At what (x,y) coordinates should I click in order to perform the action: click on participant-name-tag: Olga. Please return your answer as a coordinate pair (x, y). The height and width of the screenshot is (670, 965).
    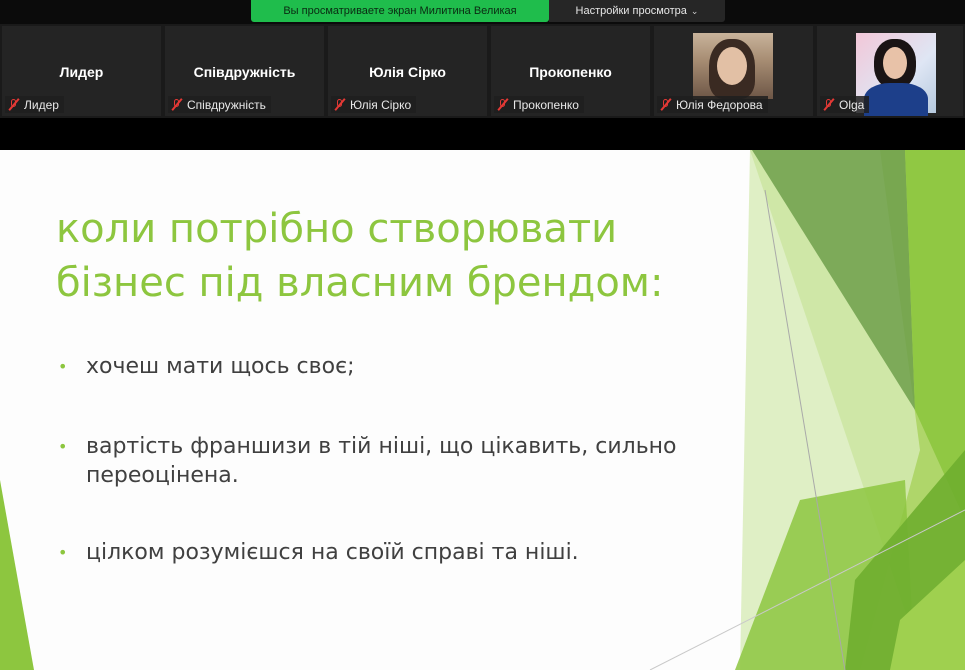
    Looking at the image, I should click on (845, 104).